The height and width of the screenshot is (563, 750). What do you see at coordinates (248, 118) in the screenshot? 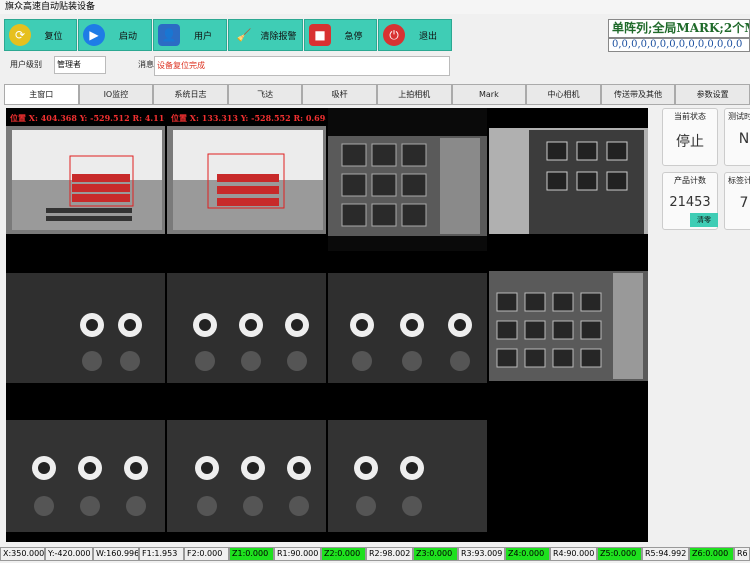
I see `camera-2-position: 位置 X: 133.313 Y: -528.552 R: 0.698` at bounding box center [248, 118].